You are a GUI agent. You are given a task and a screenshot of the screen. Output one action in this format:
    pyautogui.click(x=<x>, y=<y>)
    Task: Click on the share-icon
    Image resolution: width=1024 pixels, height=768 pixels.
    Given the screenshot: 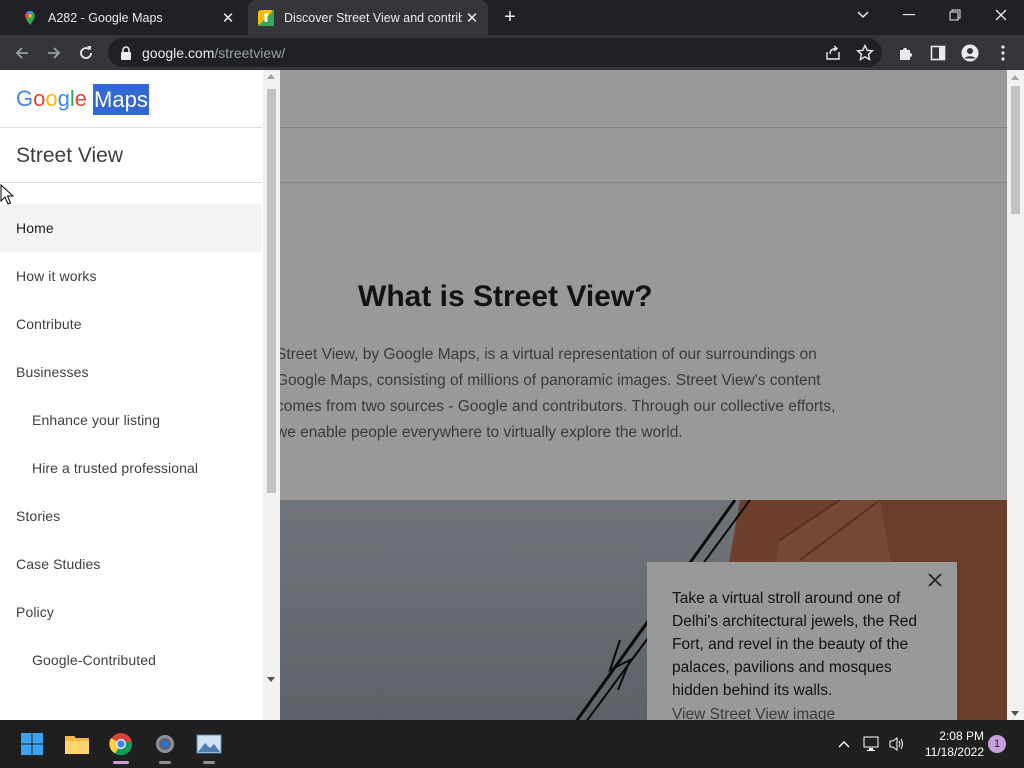 What is the action you would take?
    pyautogui.click(x=833, y=53)
    